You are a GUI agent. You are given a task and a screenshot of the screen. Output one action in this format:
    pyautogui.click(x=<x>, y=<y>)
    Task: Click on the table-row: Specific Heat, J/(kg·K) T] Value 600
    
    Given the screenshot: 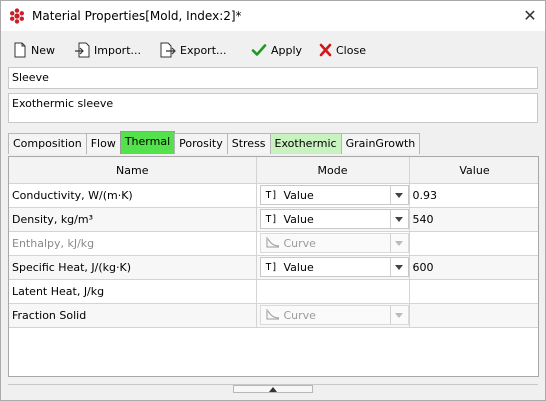 What is the action you would take?
    pyautogui.click(x=273, y=267)
    